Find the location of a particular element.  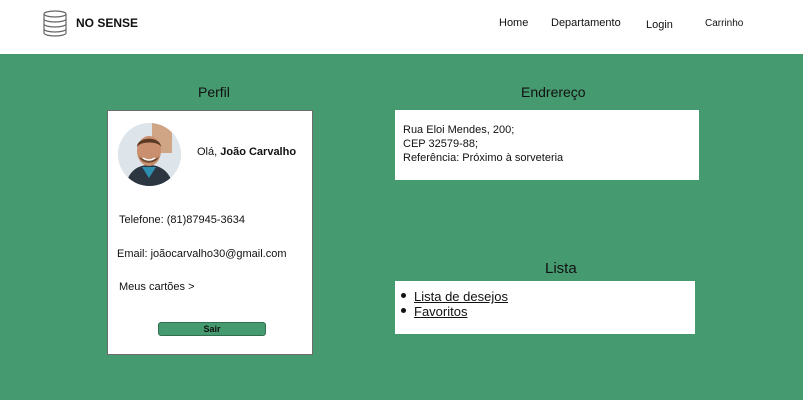

greeting: Olá, João Carvalho is located at coordinates (246, 152).